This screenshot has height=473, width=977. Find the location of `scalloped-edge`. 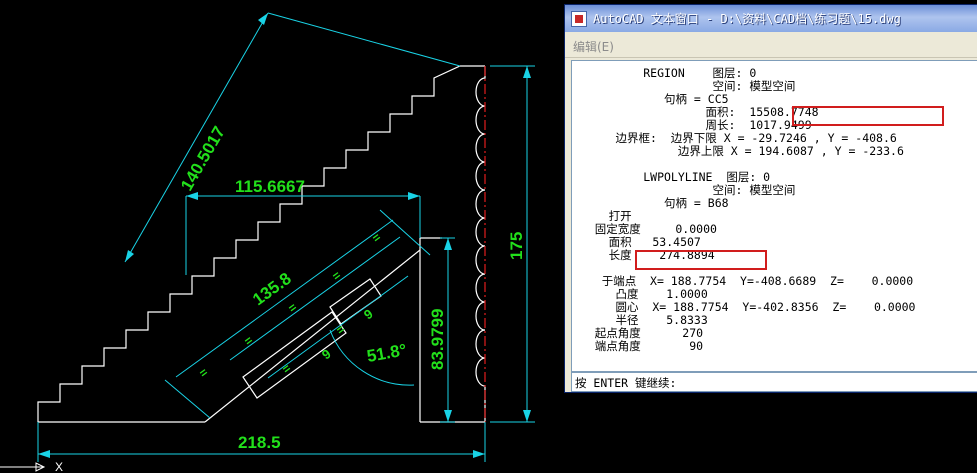

scalloped-edge is located at coordinates (480, 244).